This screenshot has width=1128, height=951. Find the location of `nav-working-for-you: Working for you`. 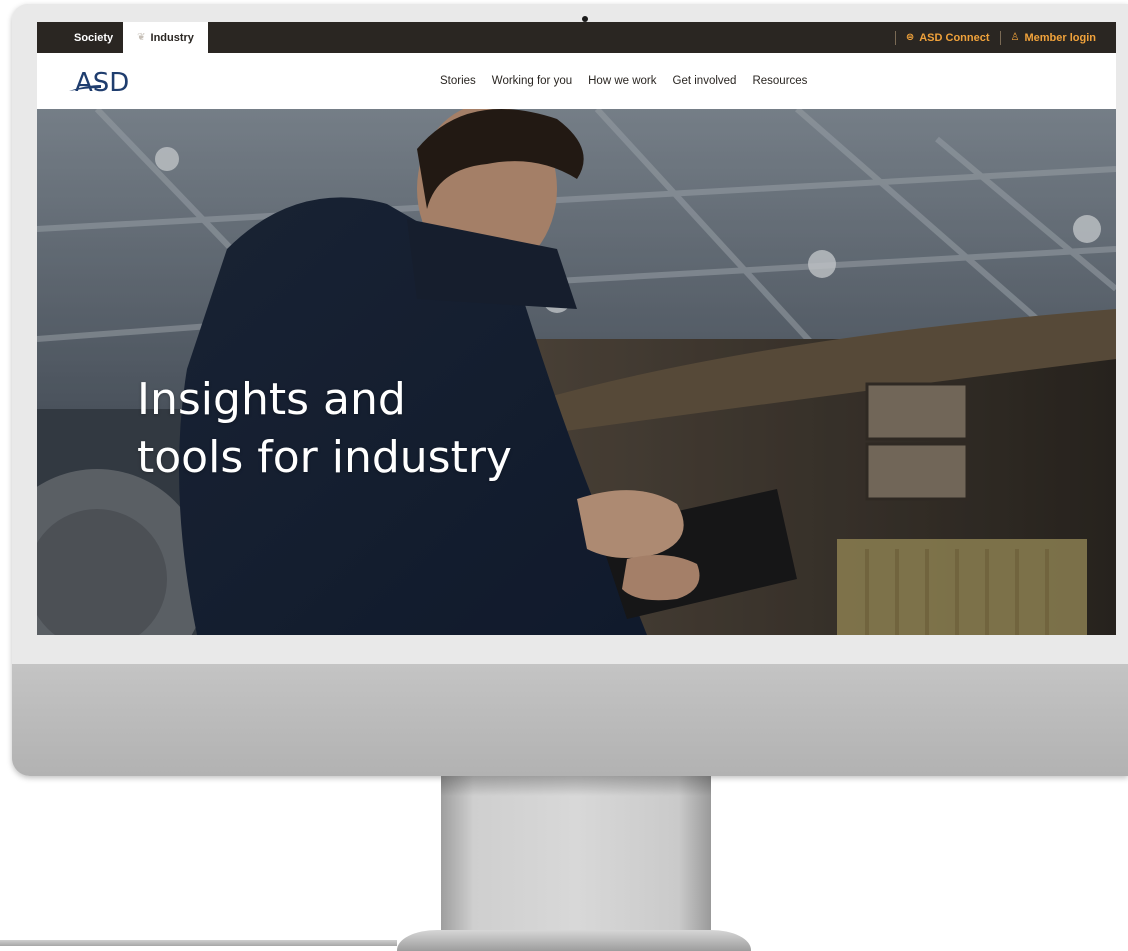

nav-working-for-you: Working for you is located at coordinates (532, 81).